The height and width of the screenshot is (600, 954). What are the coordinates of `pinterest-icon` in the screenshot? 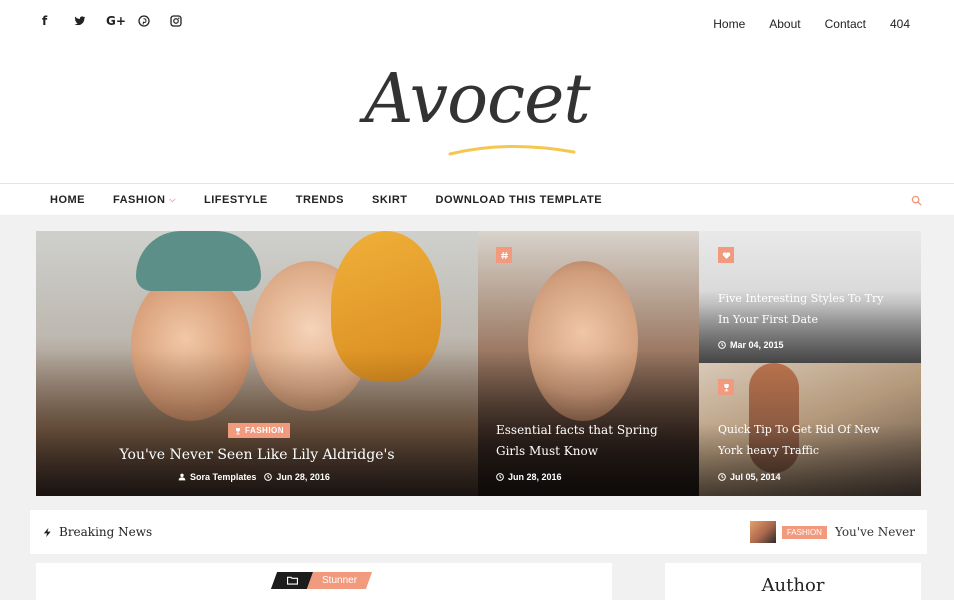 It's located at (154, 21).